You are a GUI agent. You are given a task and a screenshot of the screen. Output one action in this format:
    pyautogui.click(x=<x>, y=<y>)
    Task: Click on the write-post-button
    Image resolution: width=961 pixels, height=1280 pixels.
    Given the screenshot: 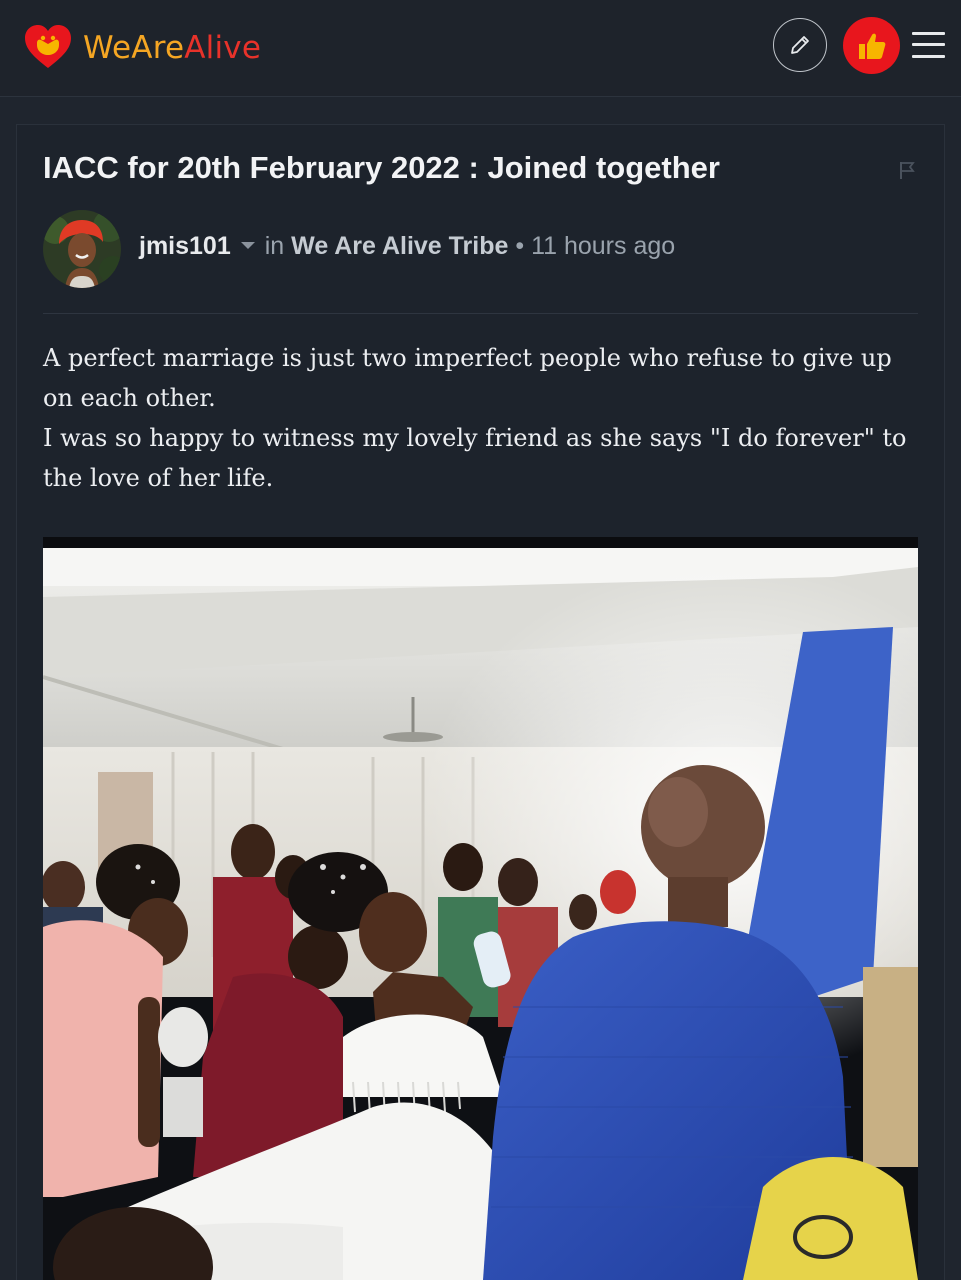 What is the action you would take?
    pyautogui.click(x=800, y=45)
    